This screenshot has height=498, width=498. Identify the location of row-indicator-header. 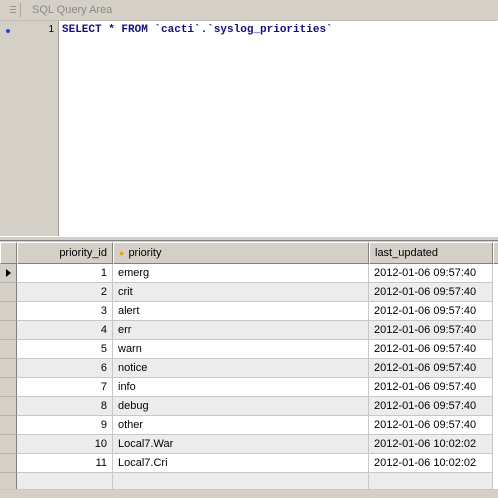
(8, 253).